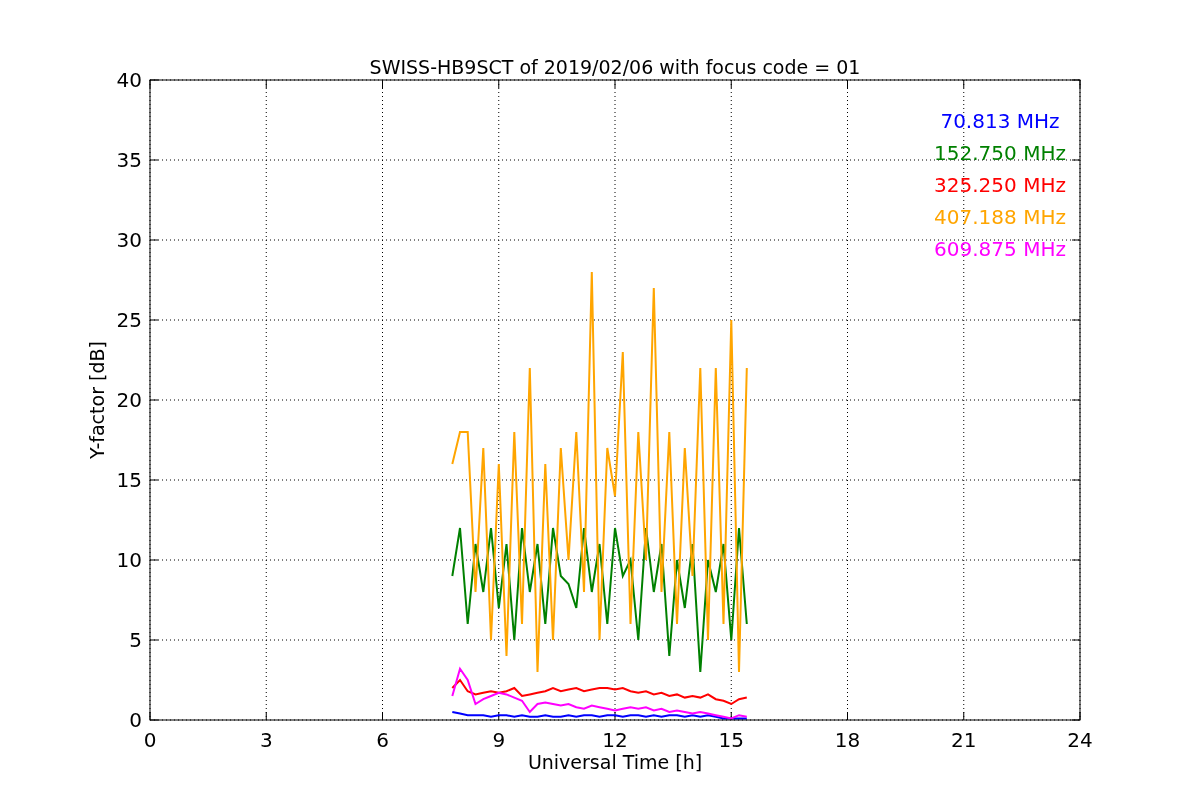 The width and height of the screenshot is (1200, 800). What do you see at coordinates (129, 160) in the screenshot?
I see `y-tick-label: 35` at bounding box center [129, 160].